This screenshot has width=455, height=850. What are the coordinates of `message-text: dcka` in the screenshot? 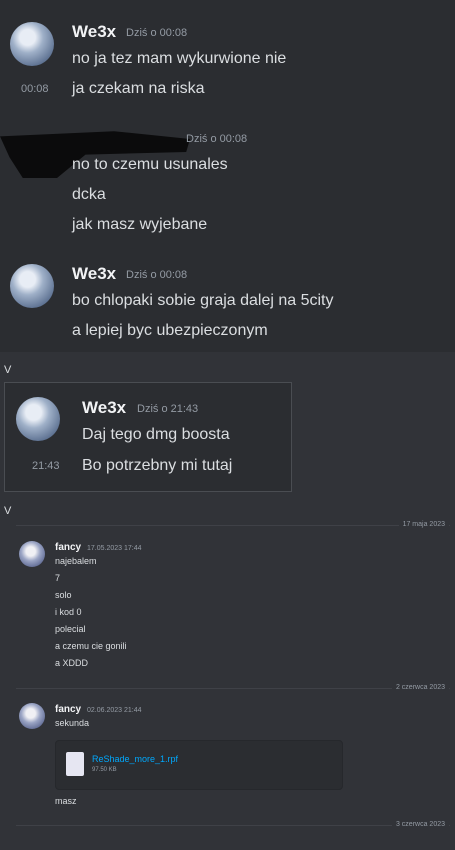 It's located at (89, 194).